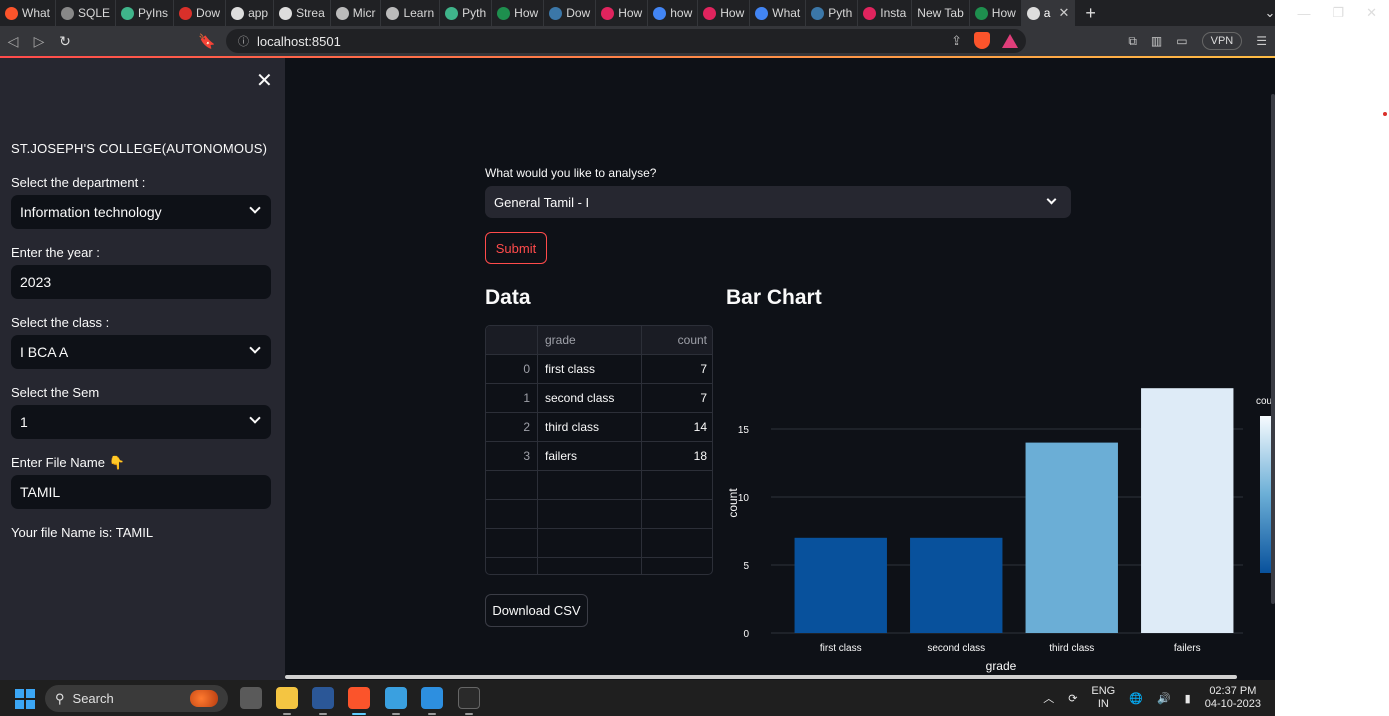 Image resolution: width=1389 pixels, height=716 pixels. Describe the element at coordinates (207, 41) in the screenshot. I see `bookmark-icon: 🔖` at that location.